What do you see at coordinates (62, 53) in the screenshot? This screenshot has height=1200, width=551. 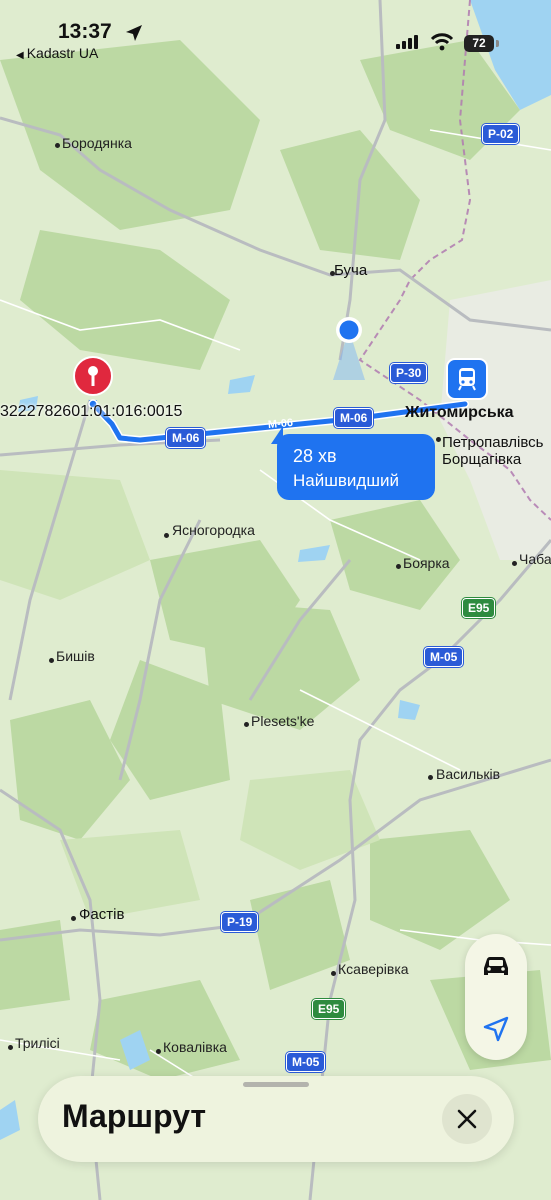 I see `back-app-name: Kadastr UA` at bounding box center [62, 53].